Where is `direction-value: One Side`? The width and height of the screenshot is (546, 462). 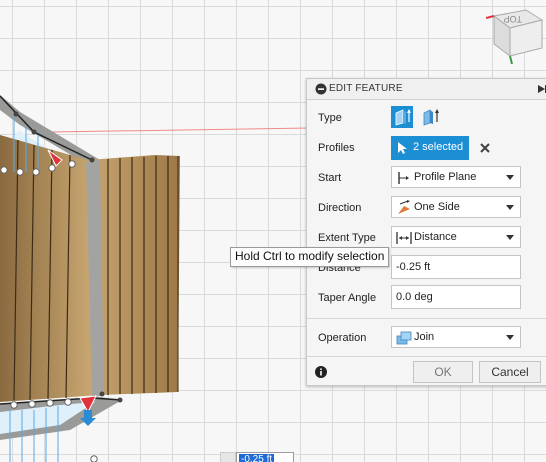 direction-value: One Side is located at coordinates (437, 207).